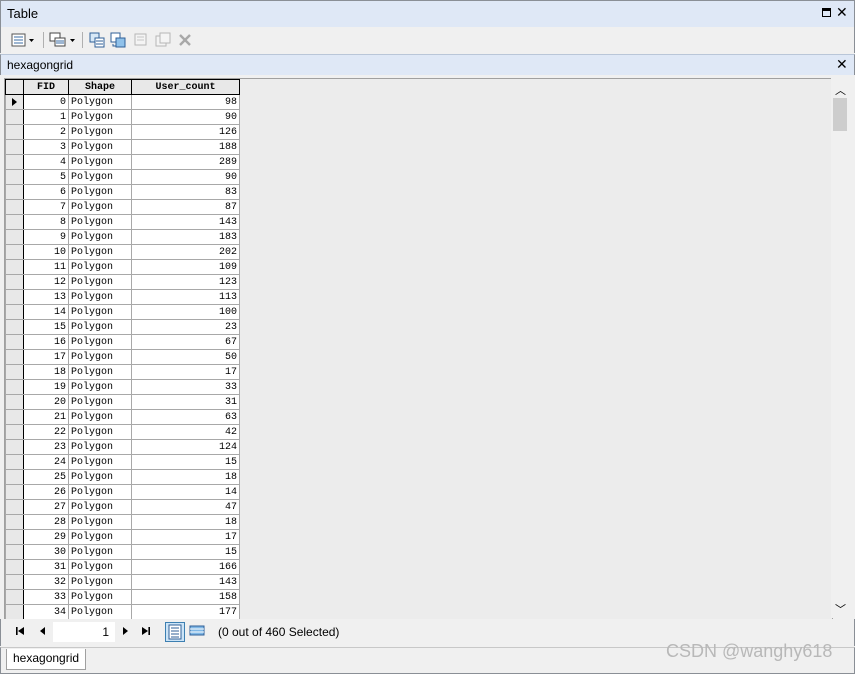  What do you see at coordinates (122, 297) in the screenshot?
I see `table-row: 13 Polygon 113` at bounding box center [122, 297].